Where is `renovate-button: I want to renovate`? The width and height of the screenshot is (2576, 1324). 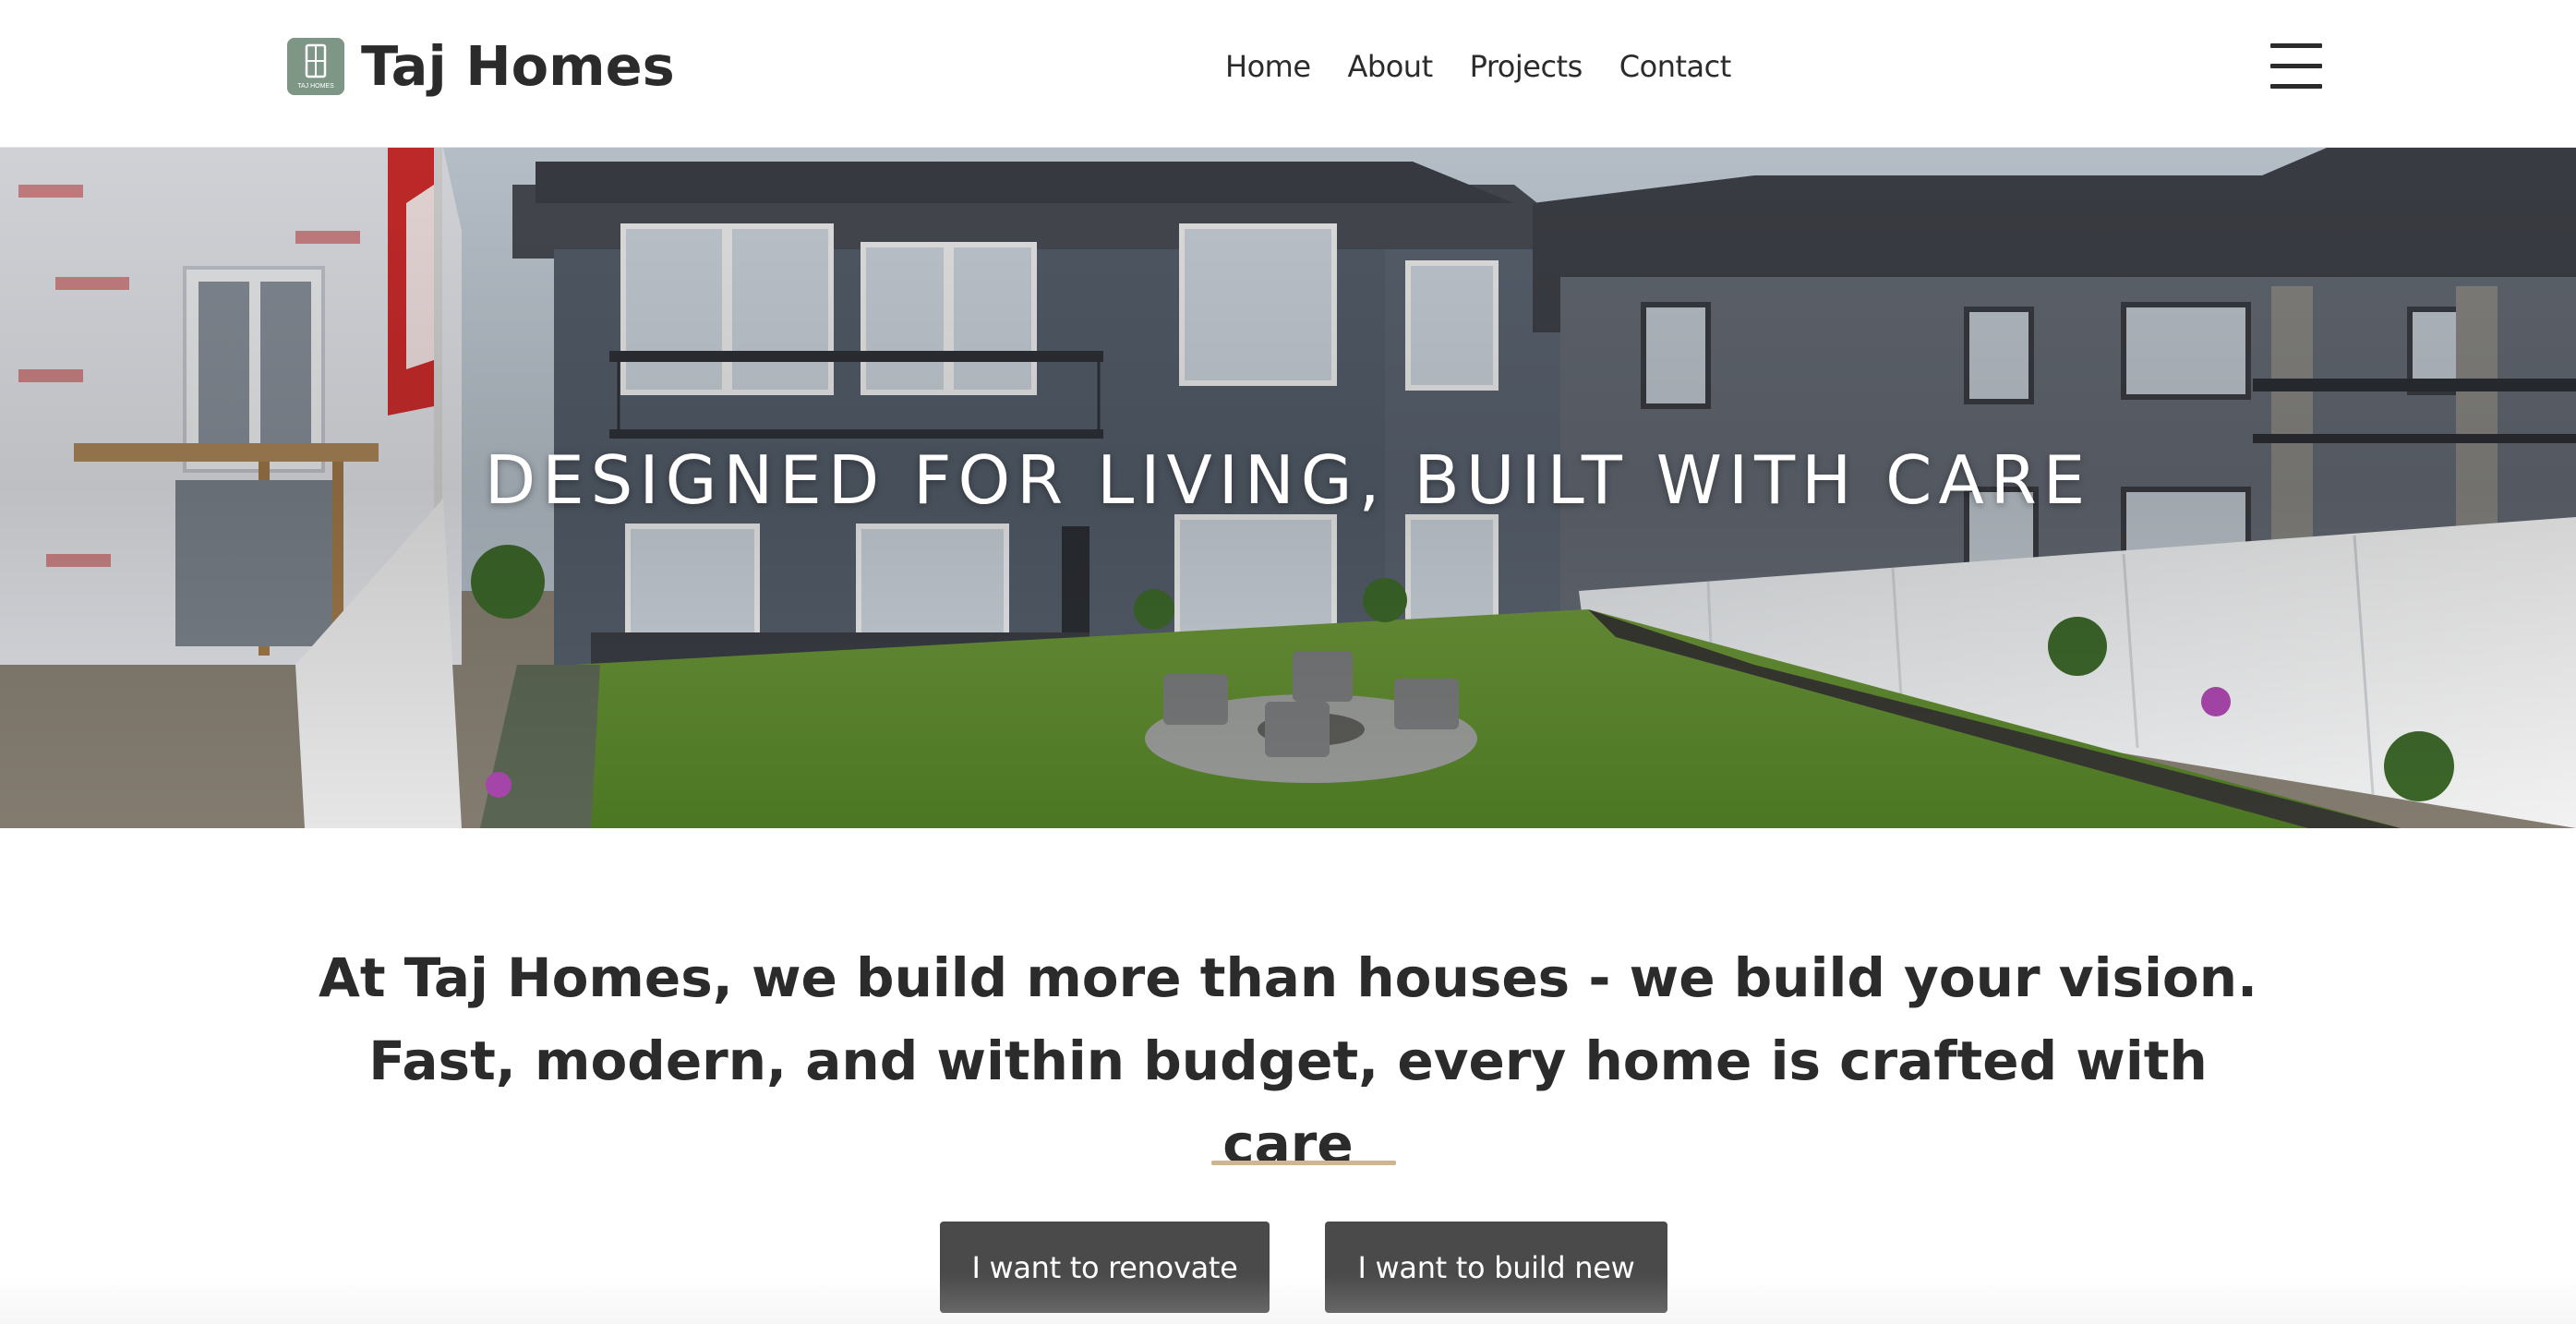
renovate-button: I want to renovate is located at coordinates (1105, 1267).